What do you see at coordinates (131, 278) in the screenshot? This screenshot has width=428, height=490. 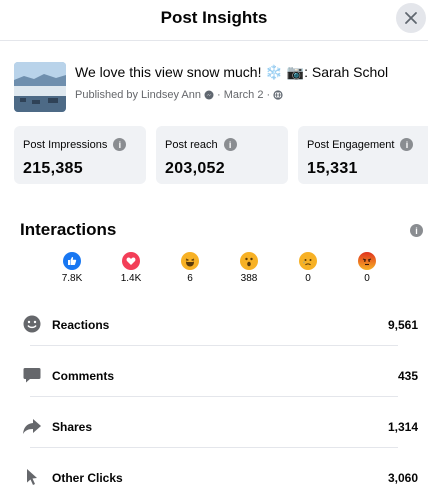 I see `reaction-count: 1.4K` at bounding box center [131, 278].